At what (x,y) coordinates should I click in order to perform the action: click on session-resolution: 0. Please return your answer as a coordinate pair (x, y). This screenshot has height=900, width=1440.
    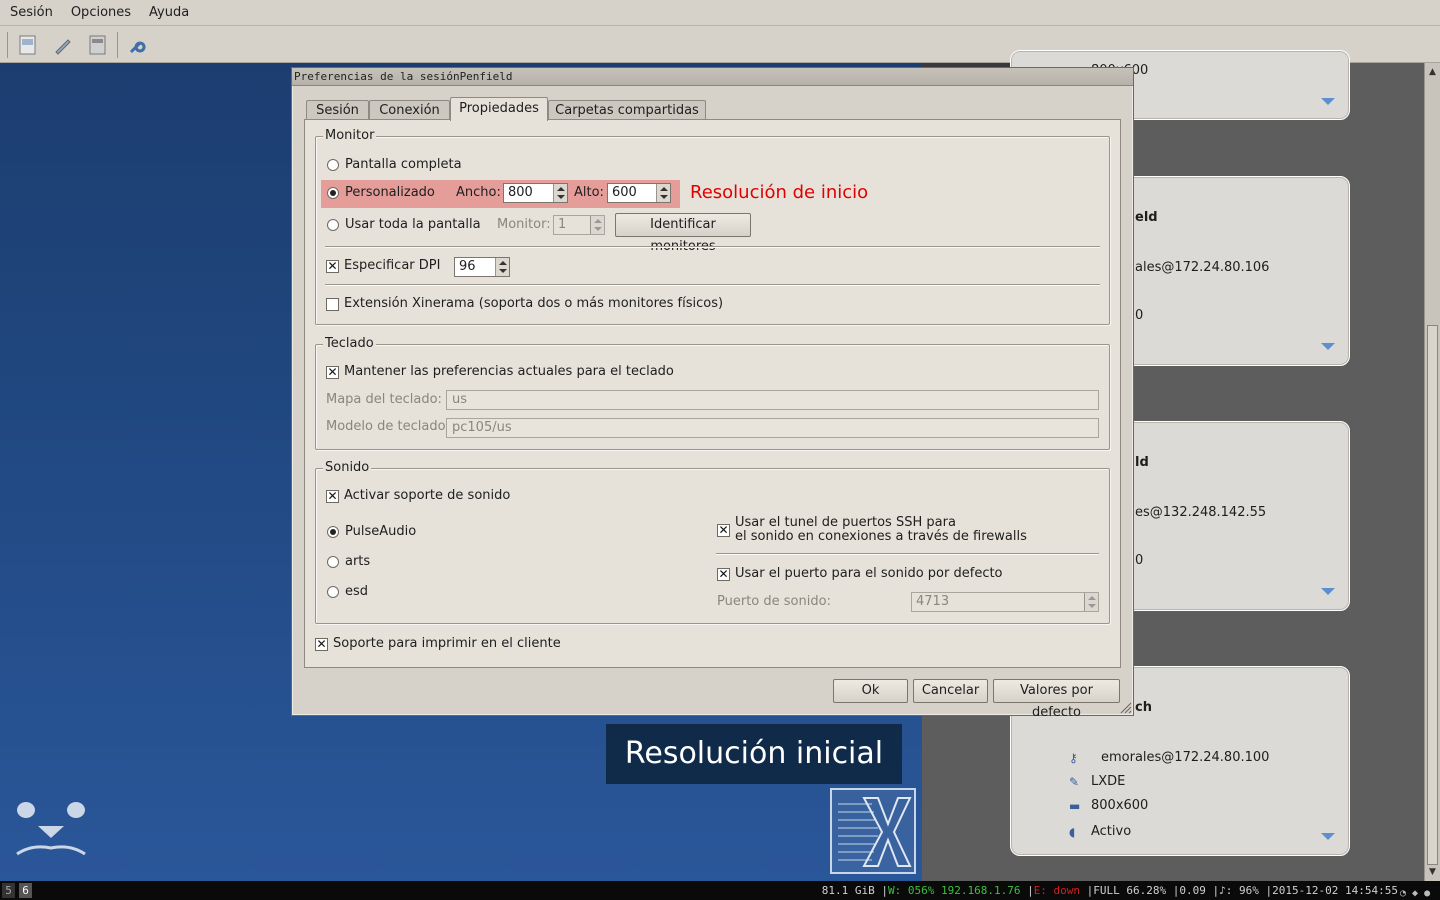
    Looking at the image, I should click on (1139, 560).